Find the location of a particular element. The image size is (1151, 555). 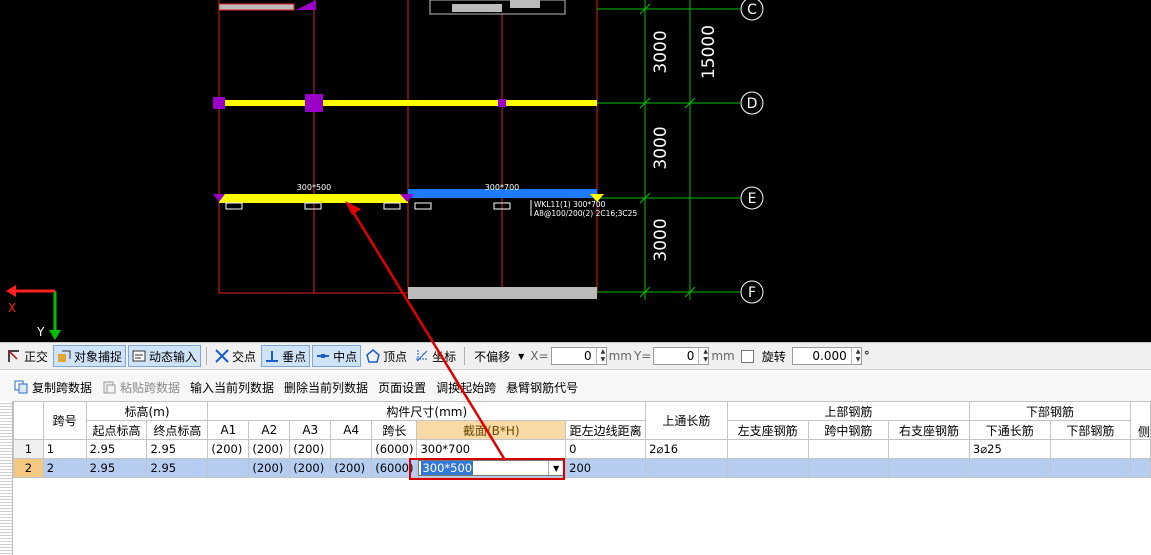

cell-span-length: (6000) is located at coordinates (394, 449).